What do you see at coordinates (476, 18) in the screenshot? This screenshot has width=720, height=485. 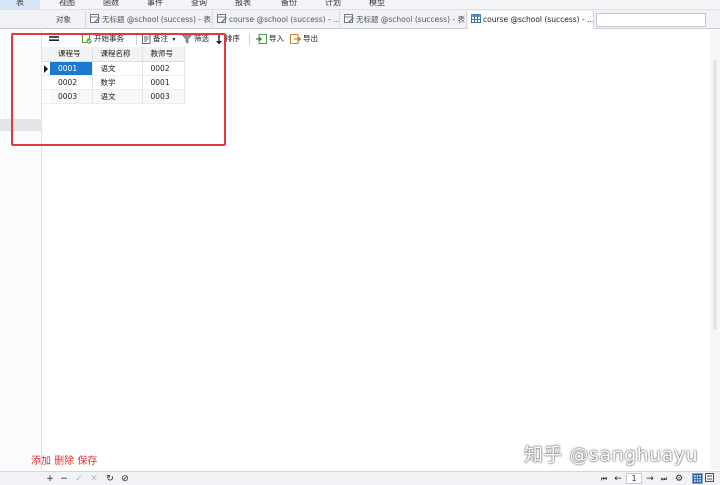 I see `table-grid-icon` at bounding box center [476, 18].